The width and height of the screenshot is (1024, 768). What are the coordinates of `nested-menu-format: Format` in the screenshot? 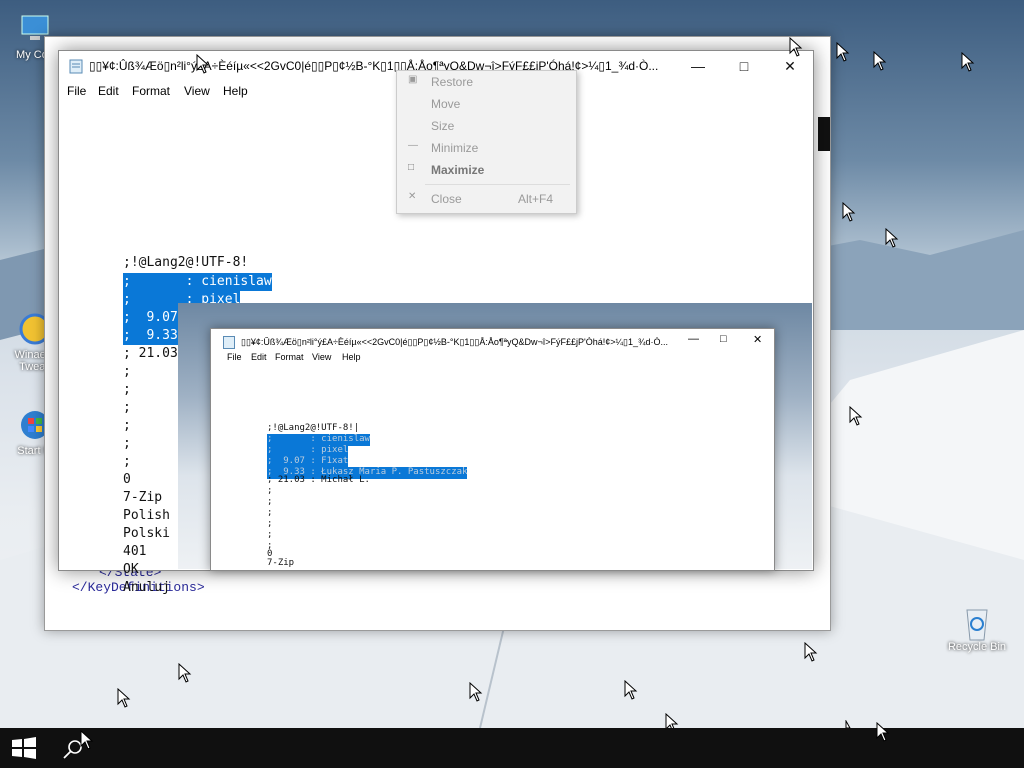 It's located at (289, 357).